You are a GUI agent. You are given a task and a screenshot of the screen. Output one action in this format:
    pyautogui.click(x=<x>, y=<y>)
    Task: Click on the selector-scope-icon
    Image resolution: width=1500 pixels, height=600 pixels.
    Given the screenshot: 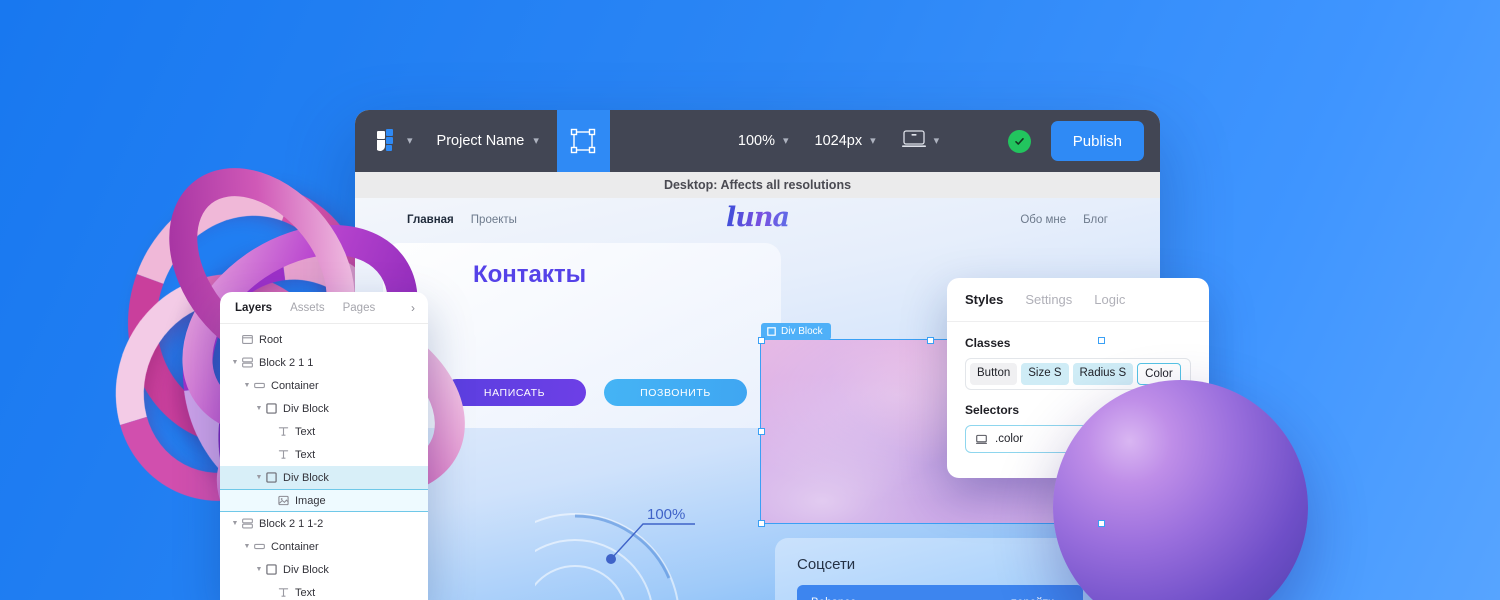 What is the action you would take?
    pyautogui.click(x=981, y=439)
    